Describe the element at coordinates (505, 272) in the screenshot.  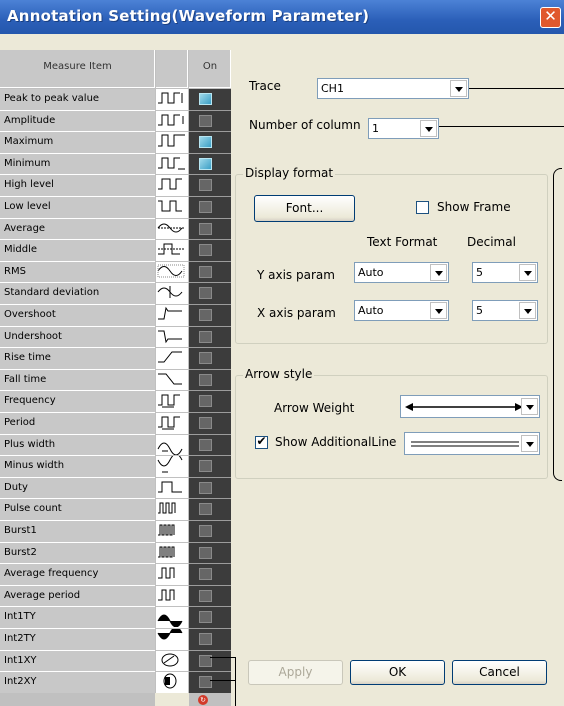
I see `y-axis-decimal-dropdown: 5` at that location.